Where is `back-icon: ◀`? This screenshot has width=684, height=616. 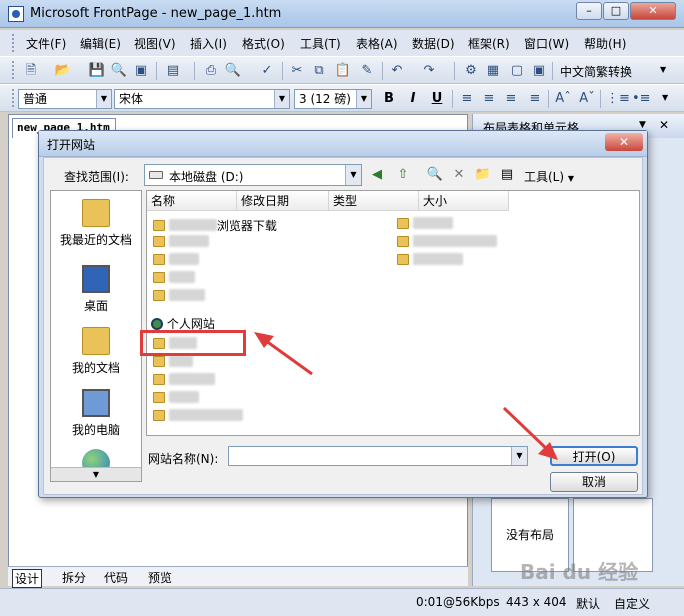 back-icon: ◀ is located at coordinates (377, 175).